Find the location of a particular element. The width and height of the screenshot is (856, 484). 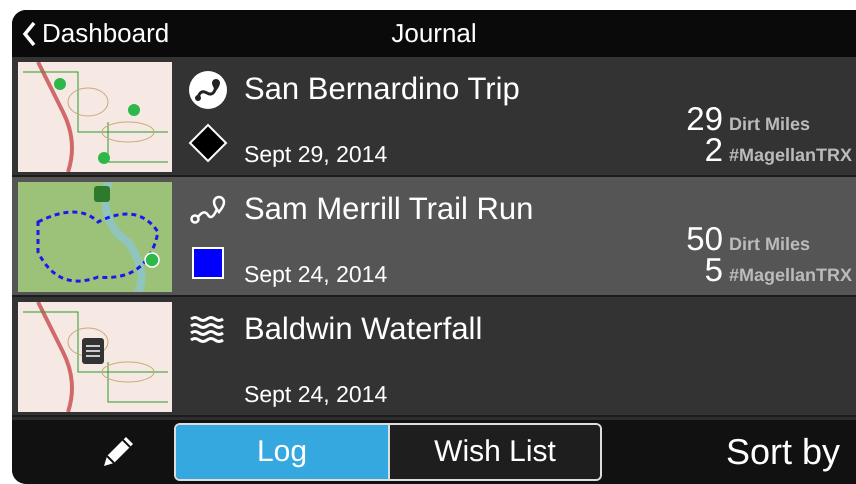

miles-count: 29 is located at coordinates (704, 118).